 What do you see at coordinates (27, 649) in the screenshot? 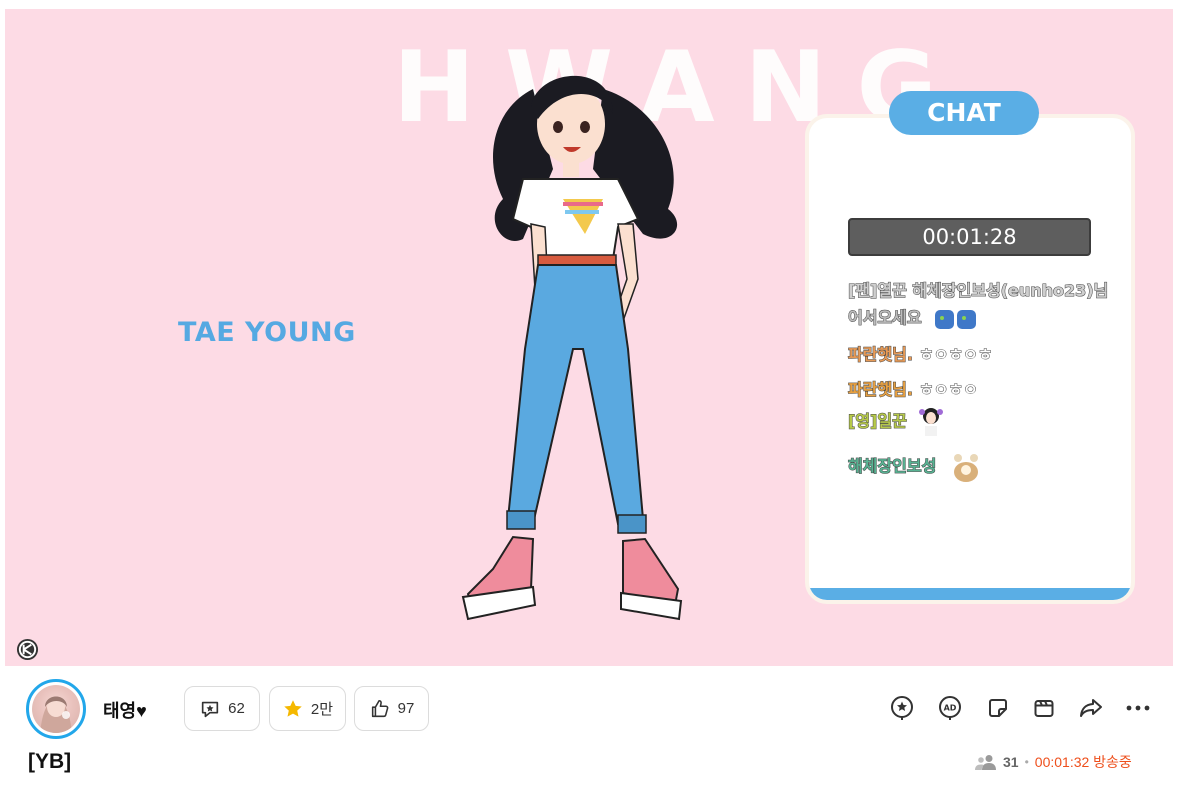
I see `watermark-logo-icon` at bounding box center [27, 649].